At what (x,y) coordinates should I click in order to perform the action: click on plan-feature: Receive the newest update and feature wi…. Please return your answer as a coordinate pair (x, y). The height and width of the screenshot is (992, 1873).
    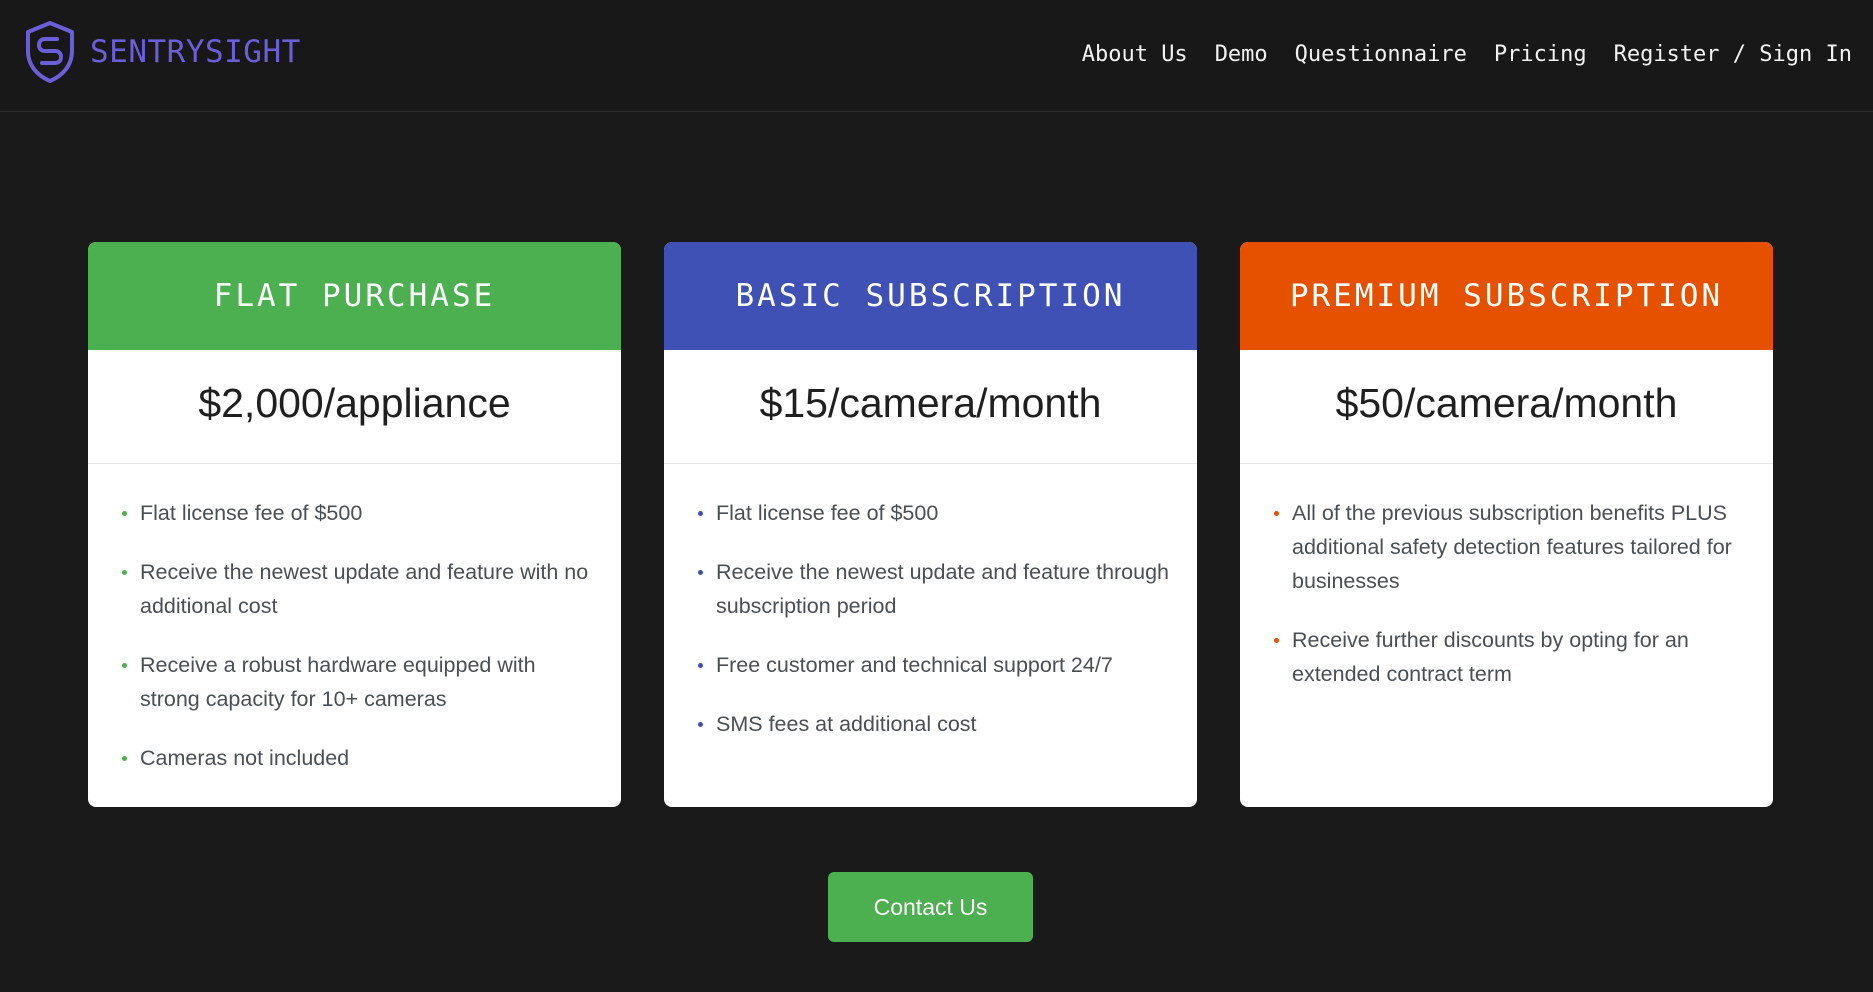
    Looking at the image, I should click on (357, 589).